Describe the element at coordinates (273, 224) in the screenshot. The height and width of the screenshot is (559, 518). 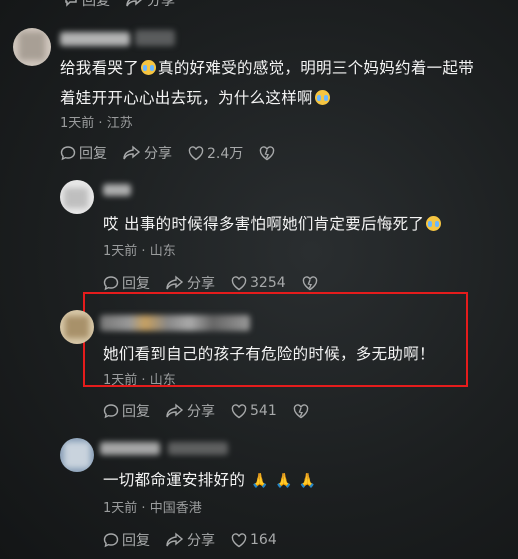
I see `comment-text: 哎 出事的时候得多害怕啊她们肯定要后悔死了` at that location.